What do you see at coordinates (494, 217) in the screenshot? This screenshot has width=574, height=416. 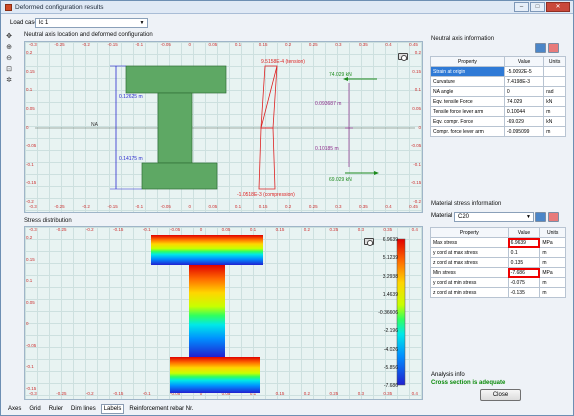 I see `material-select: C20 ▼` at bounding box center [494, 217].